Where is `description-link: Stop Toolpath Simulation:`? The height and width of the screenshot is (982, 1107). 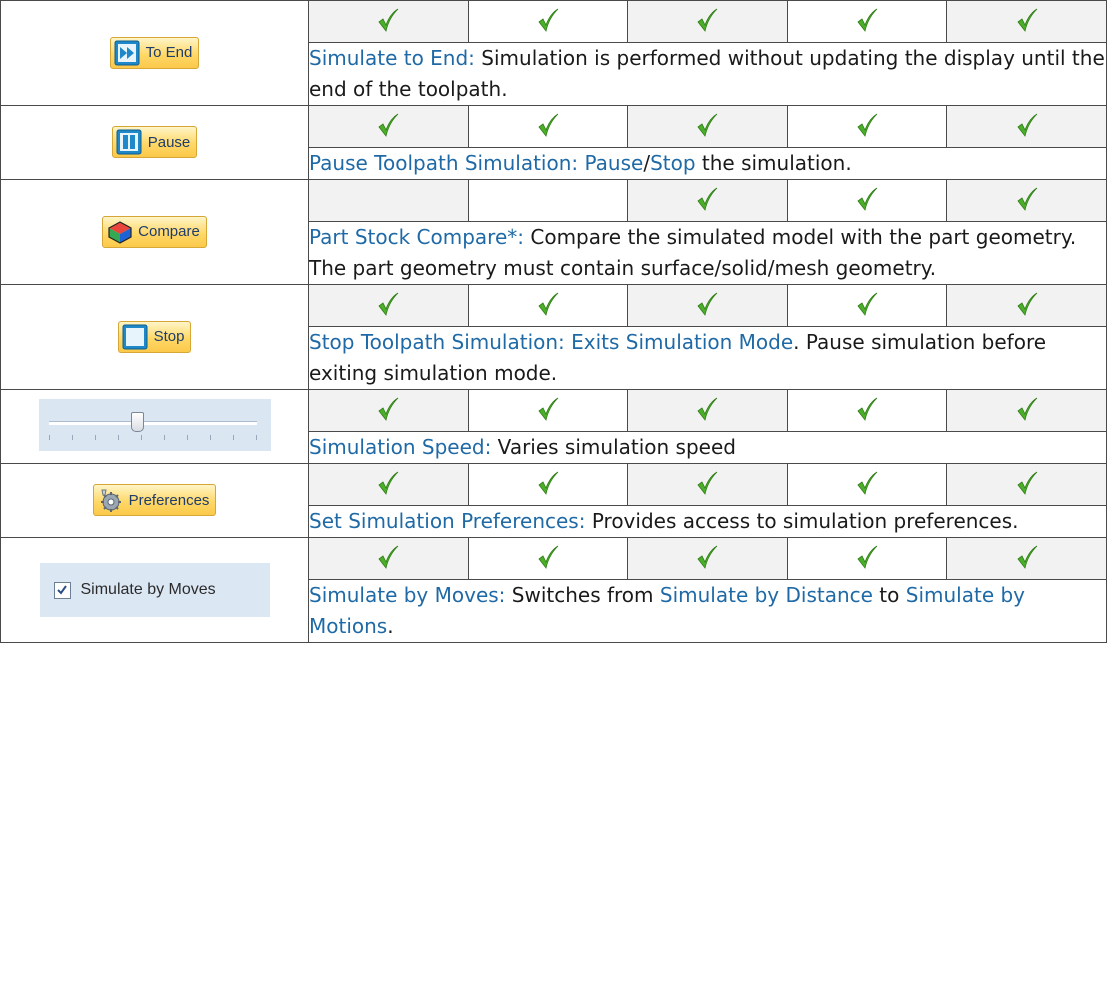
description-link: Stop Toolpath Simulation: is located at coordinates (437, 342).